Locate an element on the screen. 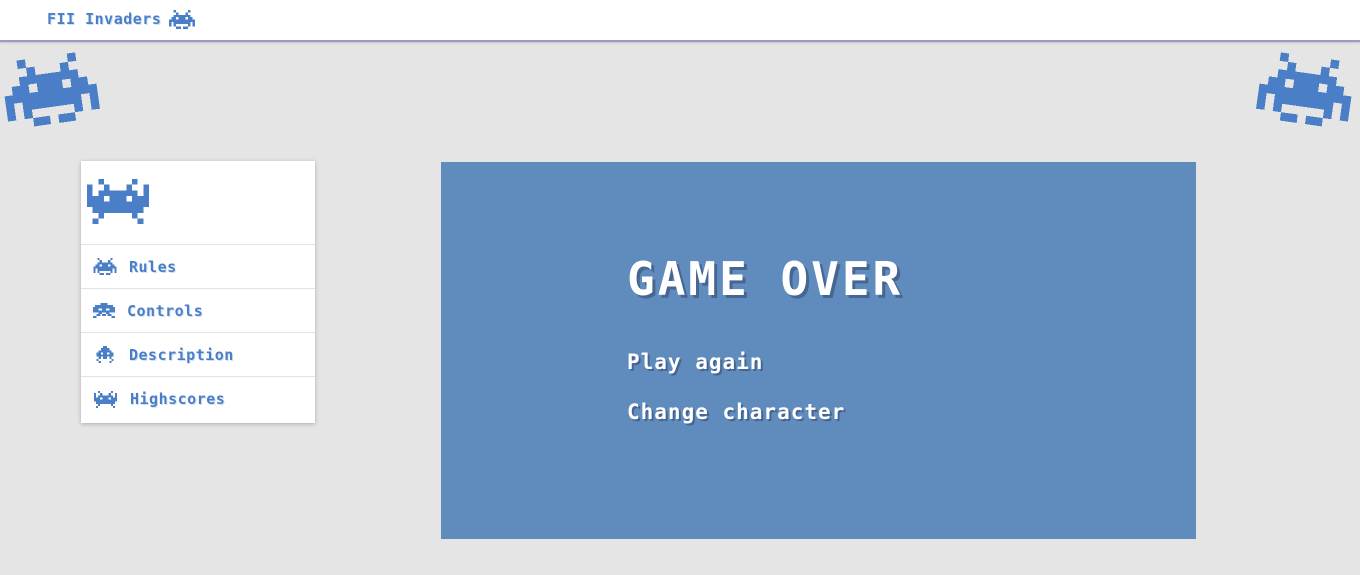 This screenshot has height=575, width=1360. brand-link: FII Invaders is located at coordinates (121, 19).